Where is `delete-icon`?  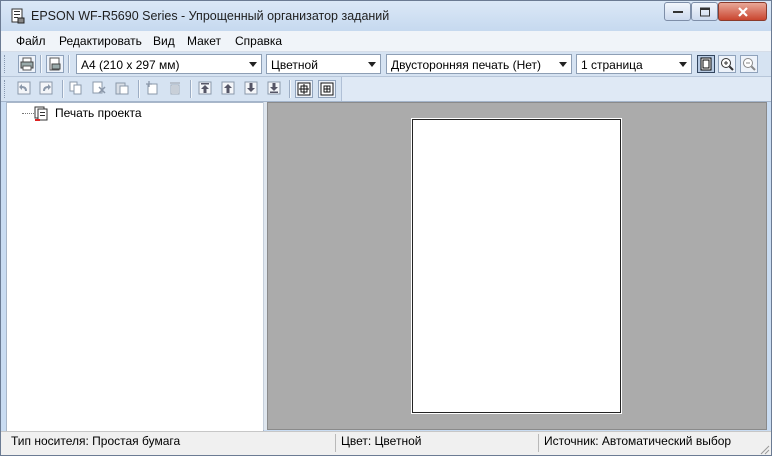
delete-icon is located at coordinates (175, 88).